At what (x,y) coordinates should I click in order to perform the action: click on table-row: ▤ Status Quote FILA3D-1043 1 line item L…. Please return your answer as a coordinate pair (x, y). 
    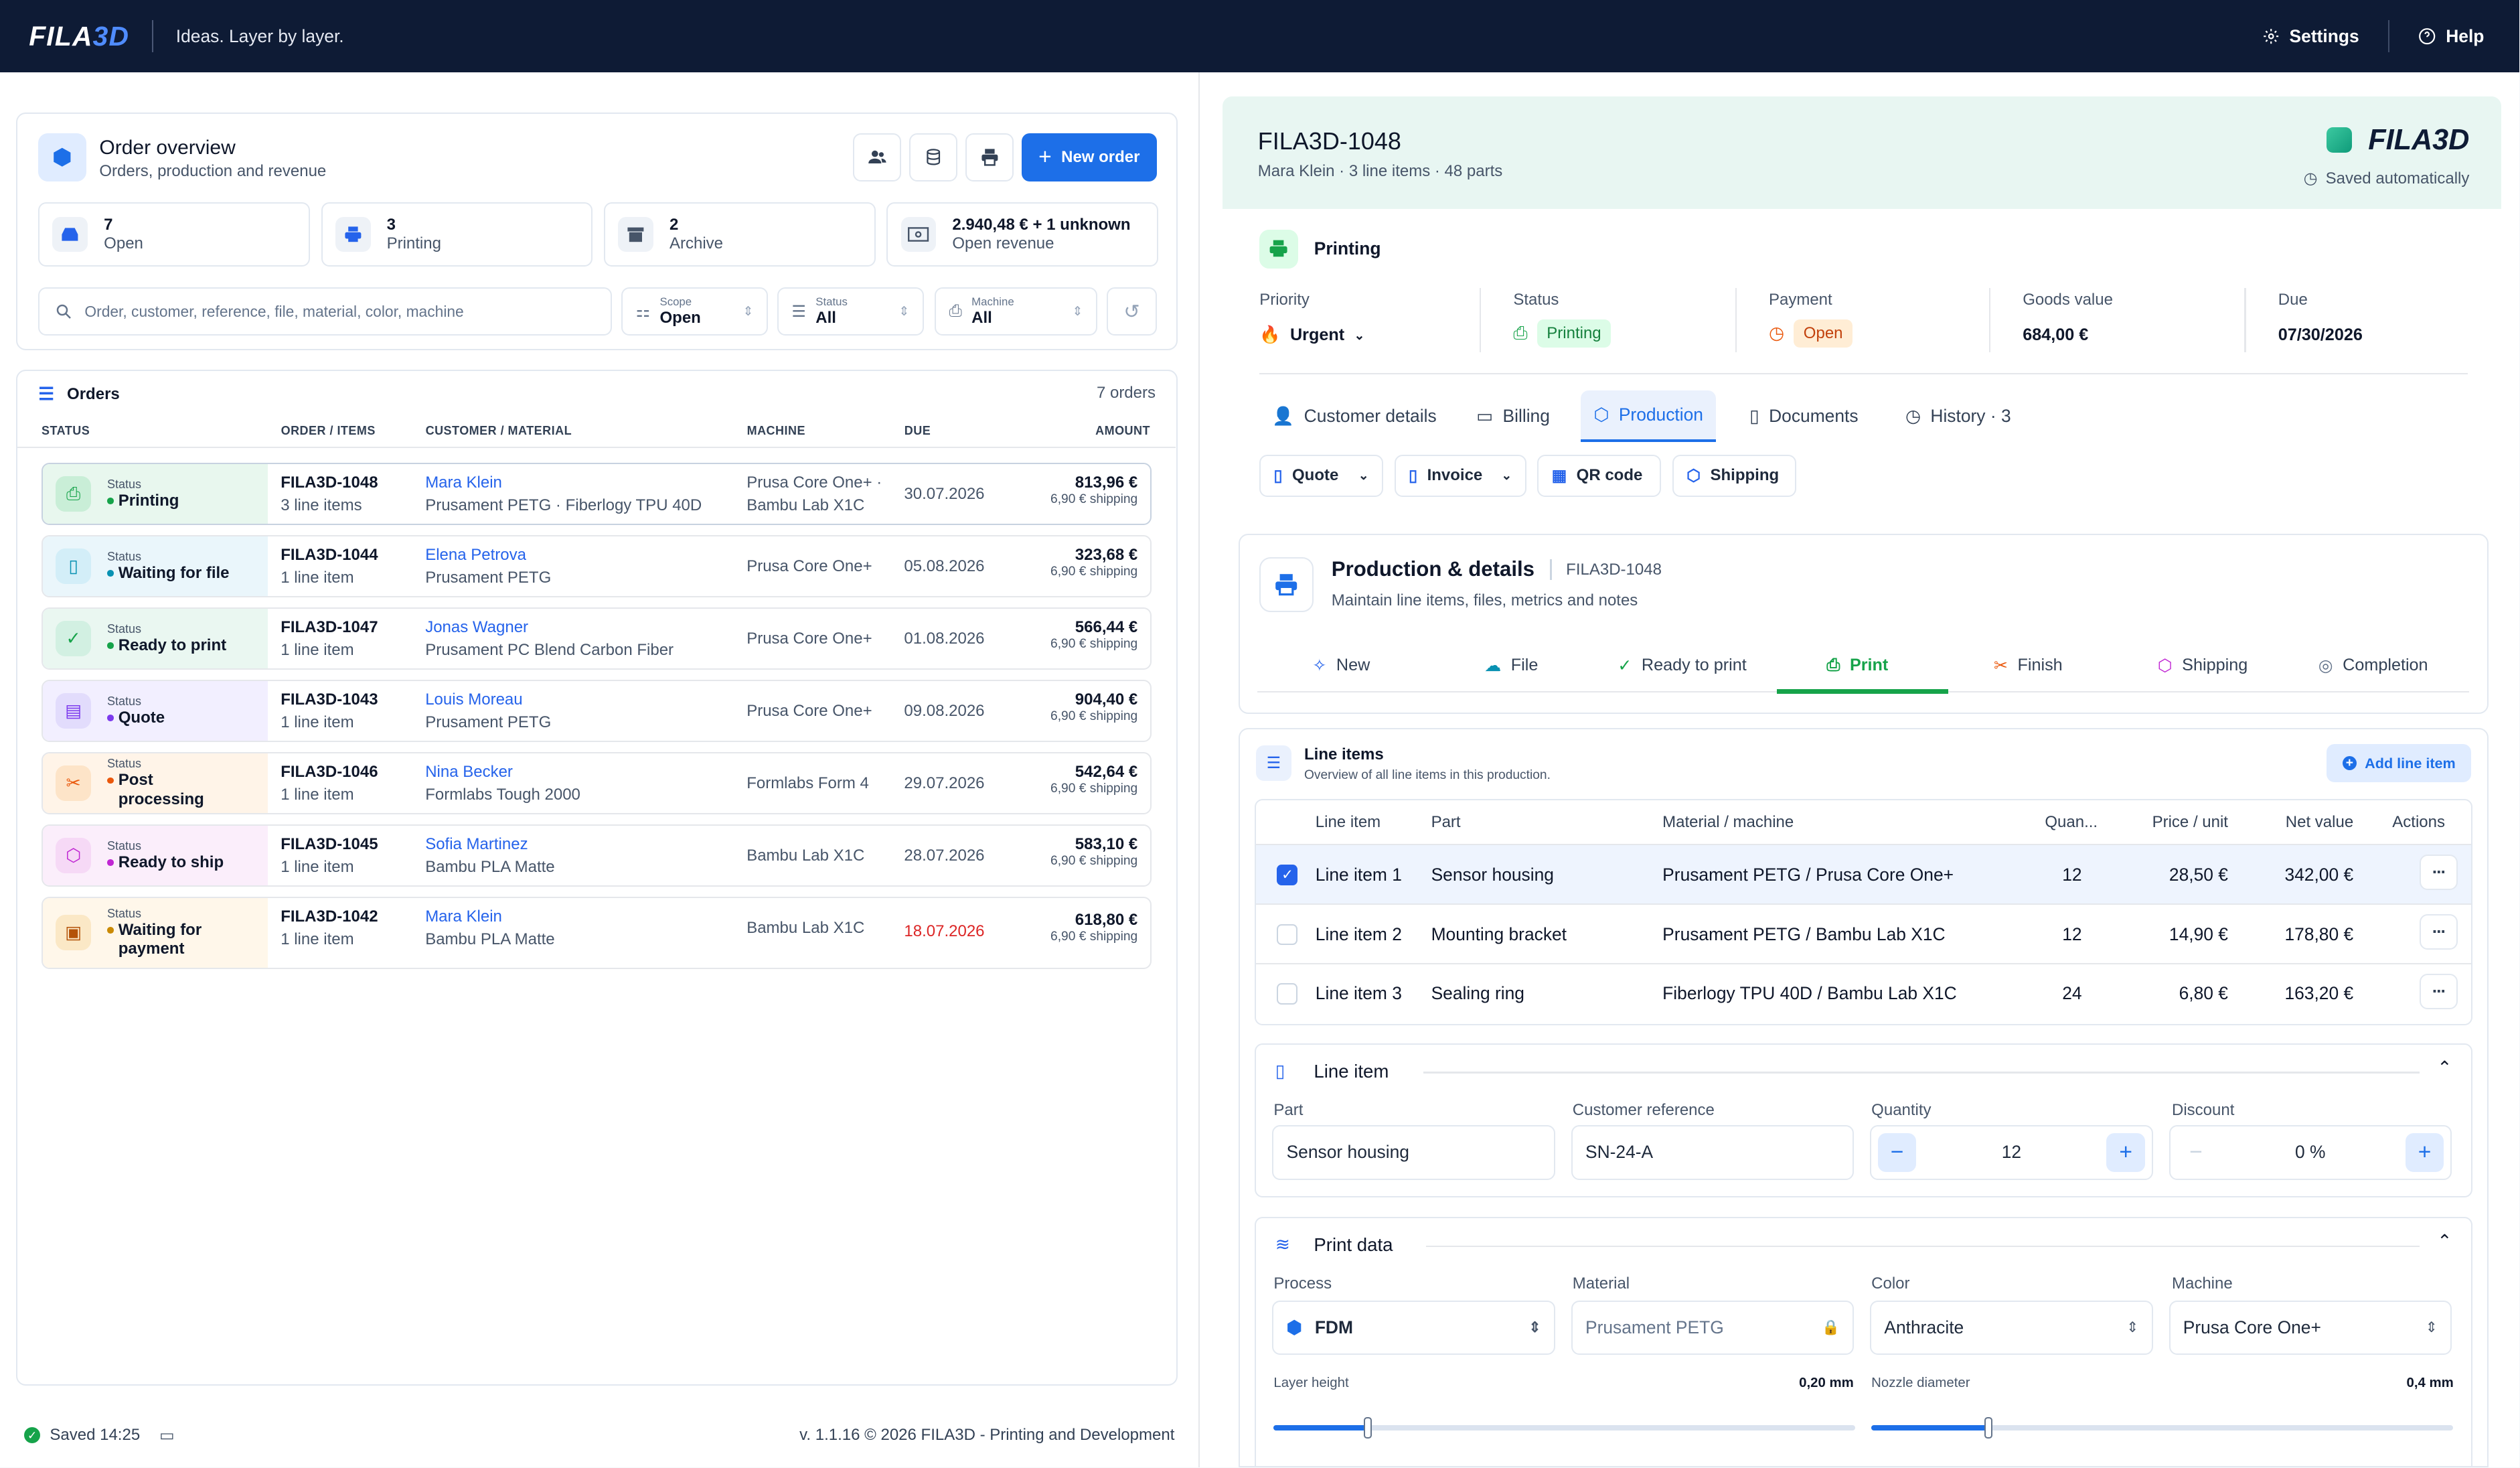
    Looking at the image, I should click on (597, 711).